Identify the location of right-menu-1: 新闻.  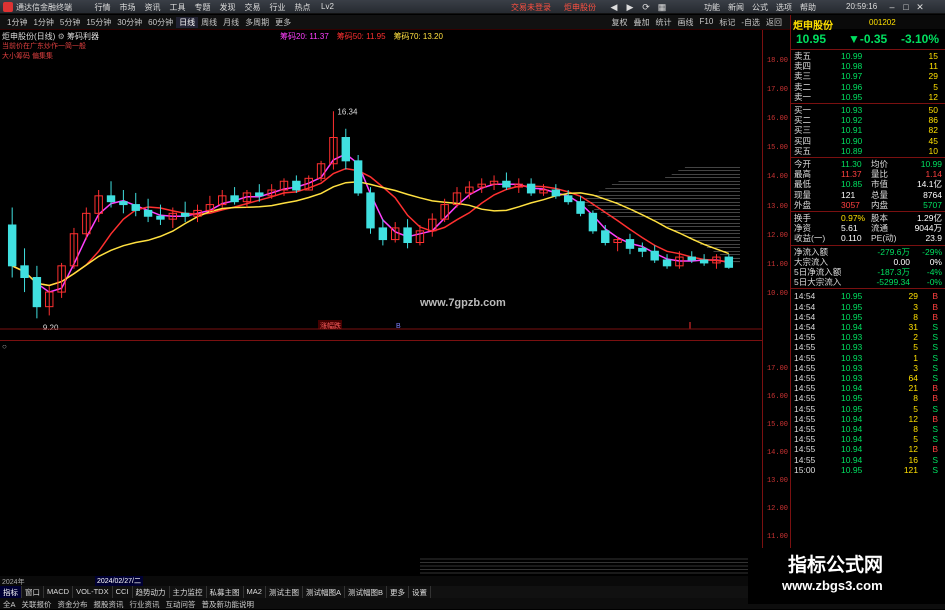
(736, 7).